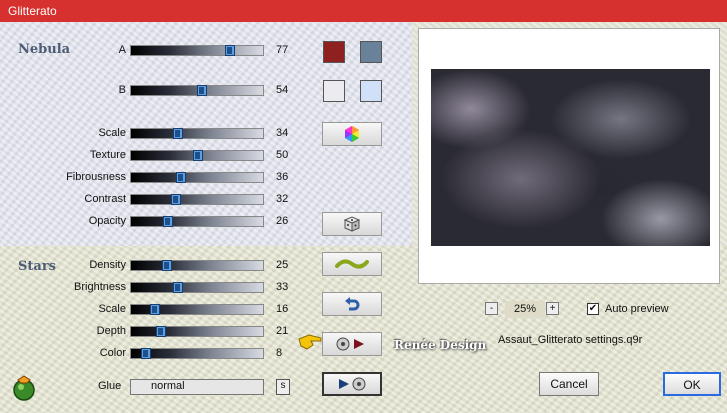 This screenshot has height=413, width=727. I want to click on wave-icon, so click(352, 264).